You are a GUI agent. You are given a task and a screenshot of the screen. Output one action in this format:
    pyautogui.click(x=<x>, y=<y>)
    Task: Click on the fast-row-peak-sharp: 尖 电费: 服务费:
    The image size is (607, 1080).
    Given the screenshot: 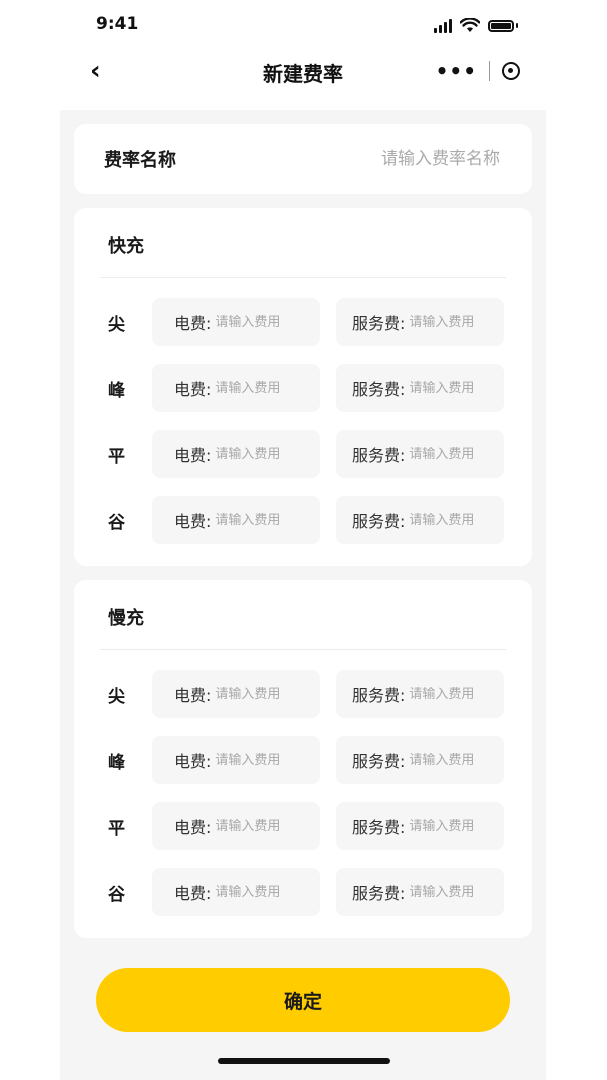 What is the action you would take?
    pyautogui.click(x=303, y=322)
    